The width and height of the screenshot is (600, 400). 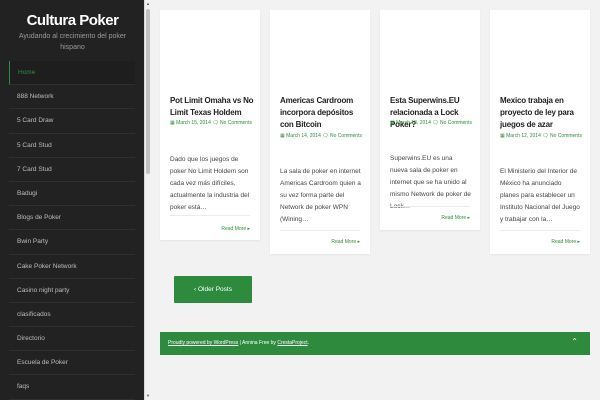 I want to click on post-title: Pot Limit Omaha vs No Limit Texas Holdem, so click(x=214, y=107).